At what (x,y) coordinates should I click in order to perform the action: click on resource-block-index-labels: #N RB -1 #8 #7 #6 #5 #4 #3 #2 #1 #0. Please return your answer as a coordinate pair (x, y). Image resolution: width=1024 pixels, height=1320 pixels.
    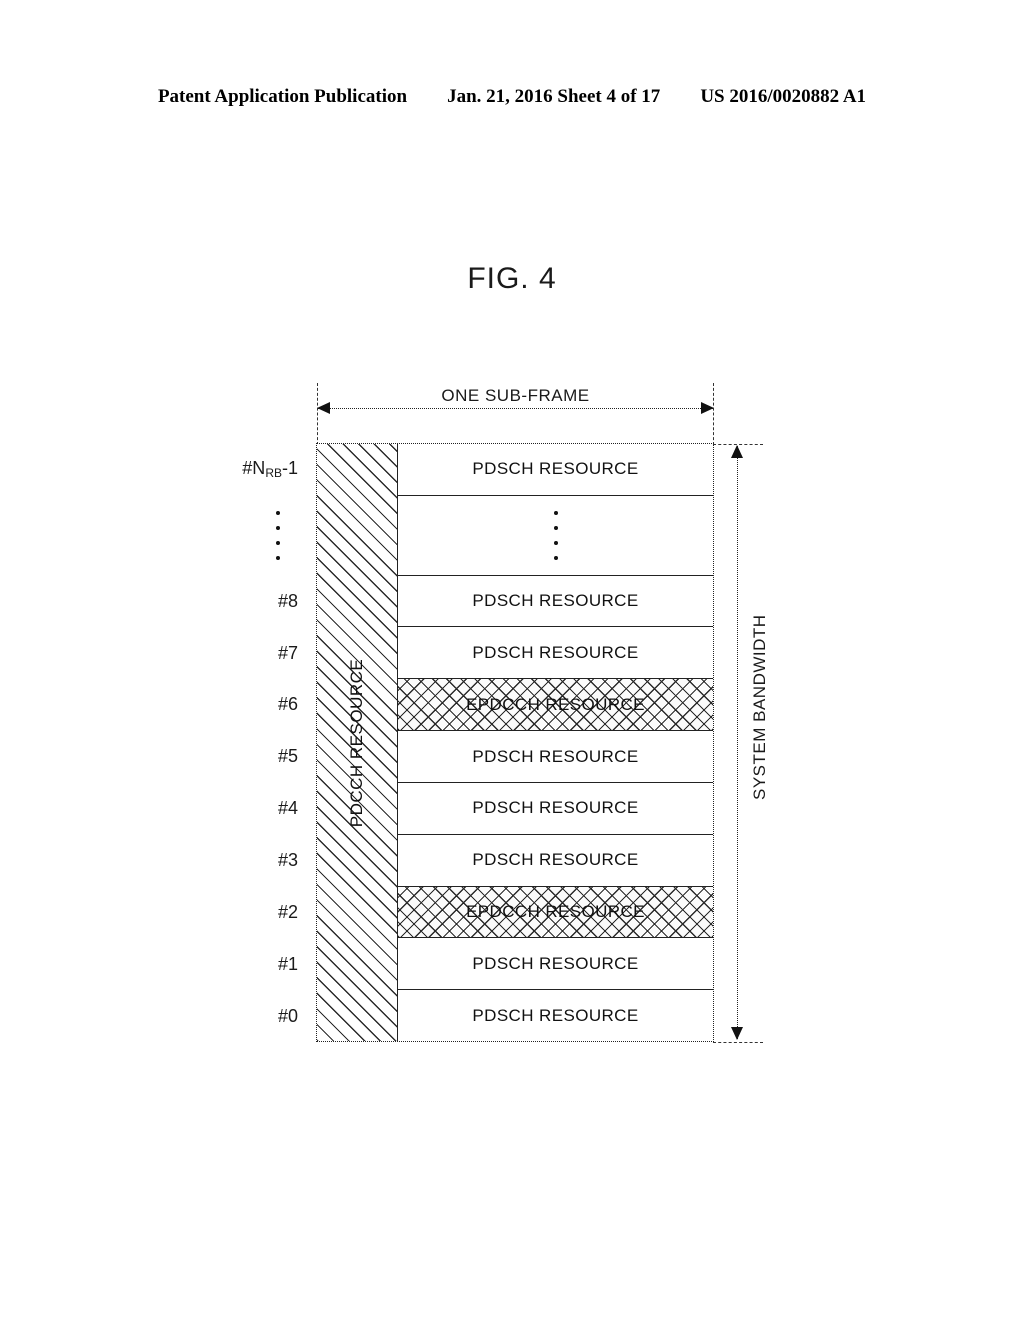
    Looking at the image, I should click on (251, 742).